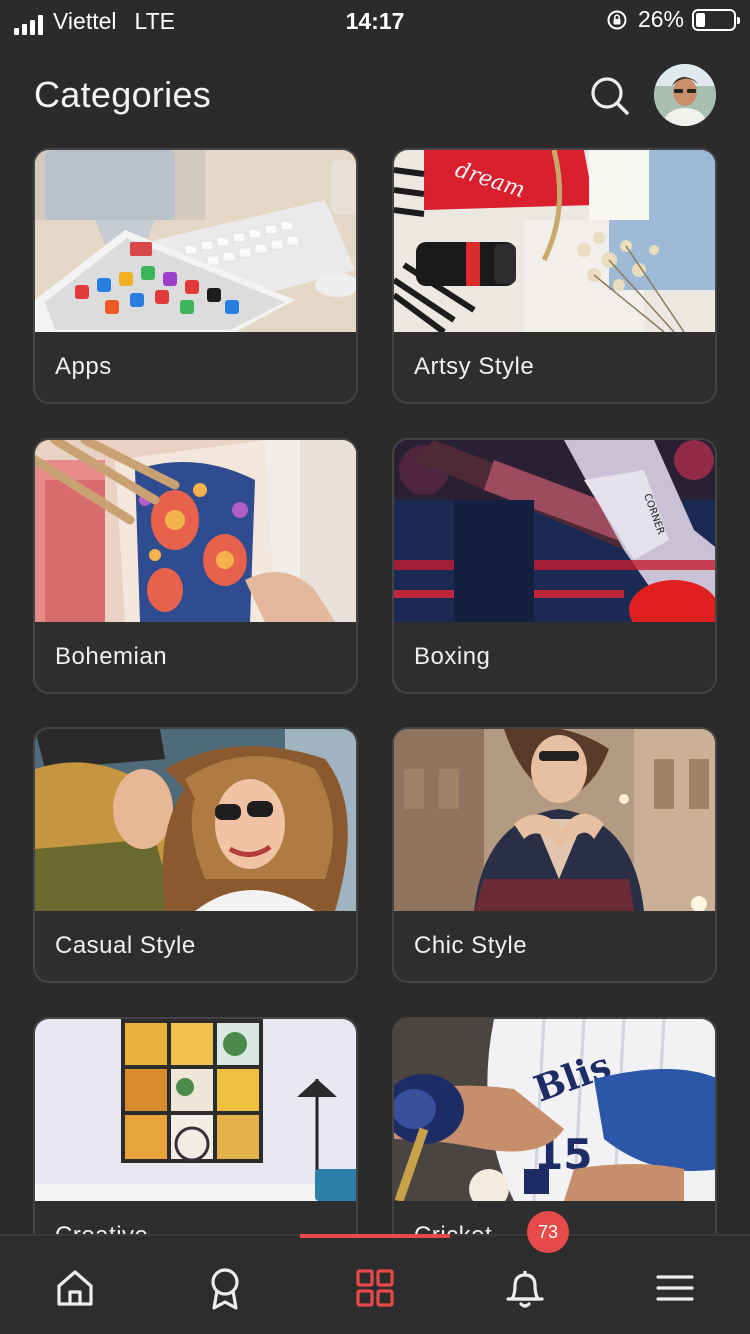 The image size is (750, 1334). I want to click on category-card-cricket: Blis 15 Cricket, so click(554, 1125).